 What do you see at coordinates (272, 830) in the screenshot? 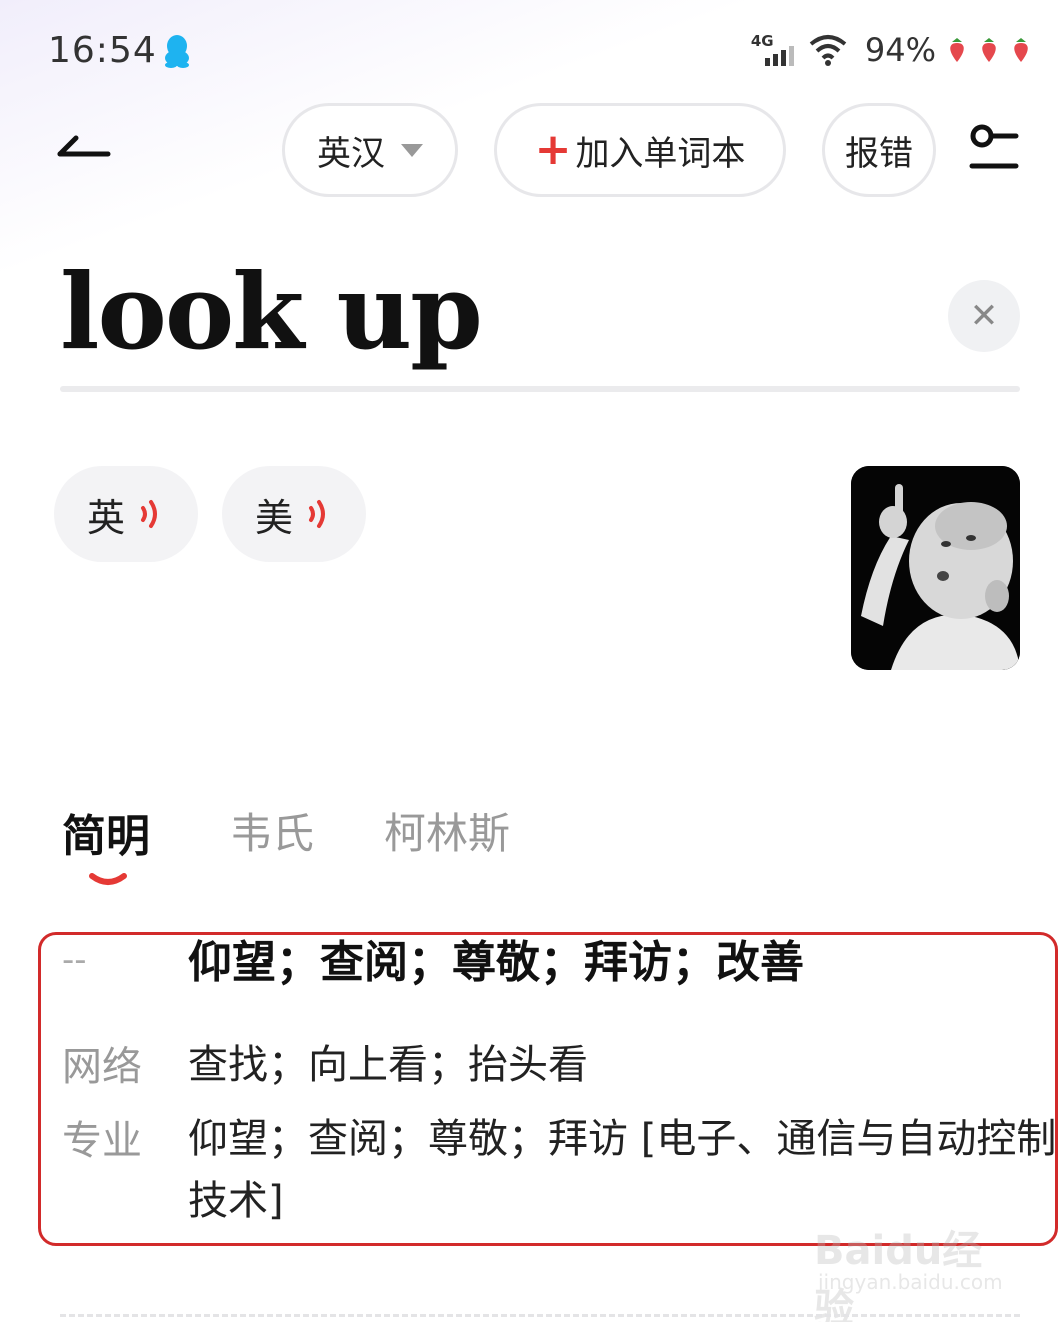
I see `tab-webster: 韦氏` at bounding box center [272, 830].